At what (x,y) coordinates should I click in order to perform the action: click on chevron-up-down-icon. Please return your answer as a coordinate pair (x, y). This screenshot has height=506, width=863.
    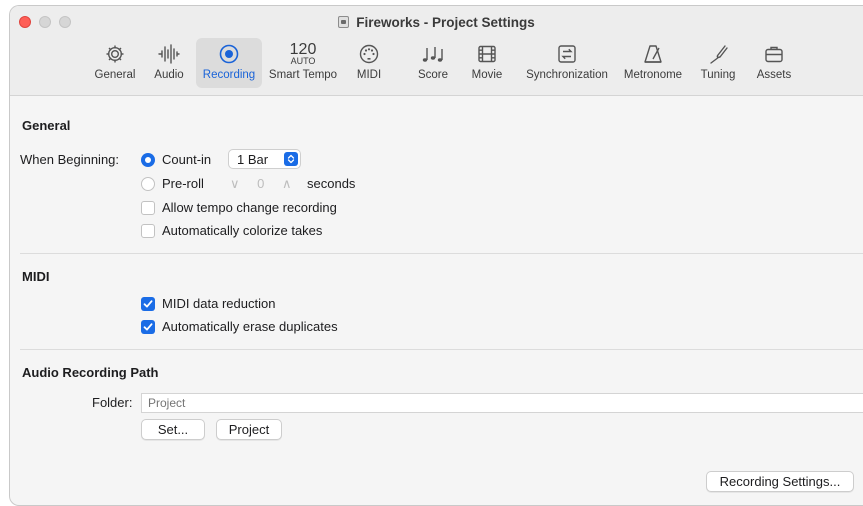
    Looking at the image, I should click on (291, 159).